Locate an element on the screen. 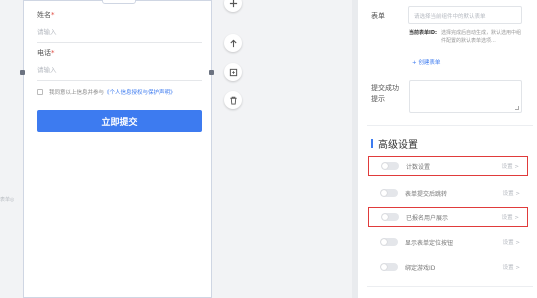 The image size is (537, 298). privacy-link: 《个人信息授权与保护声明》 is located at coordinates (140, 92).